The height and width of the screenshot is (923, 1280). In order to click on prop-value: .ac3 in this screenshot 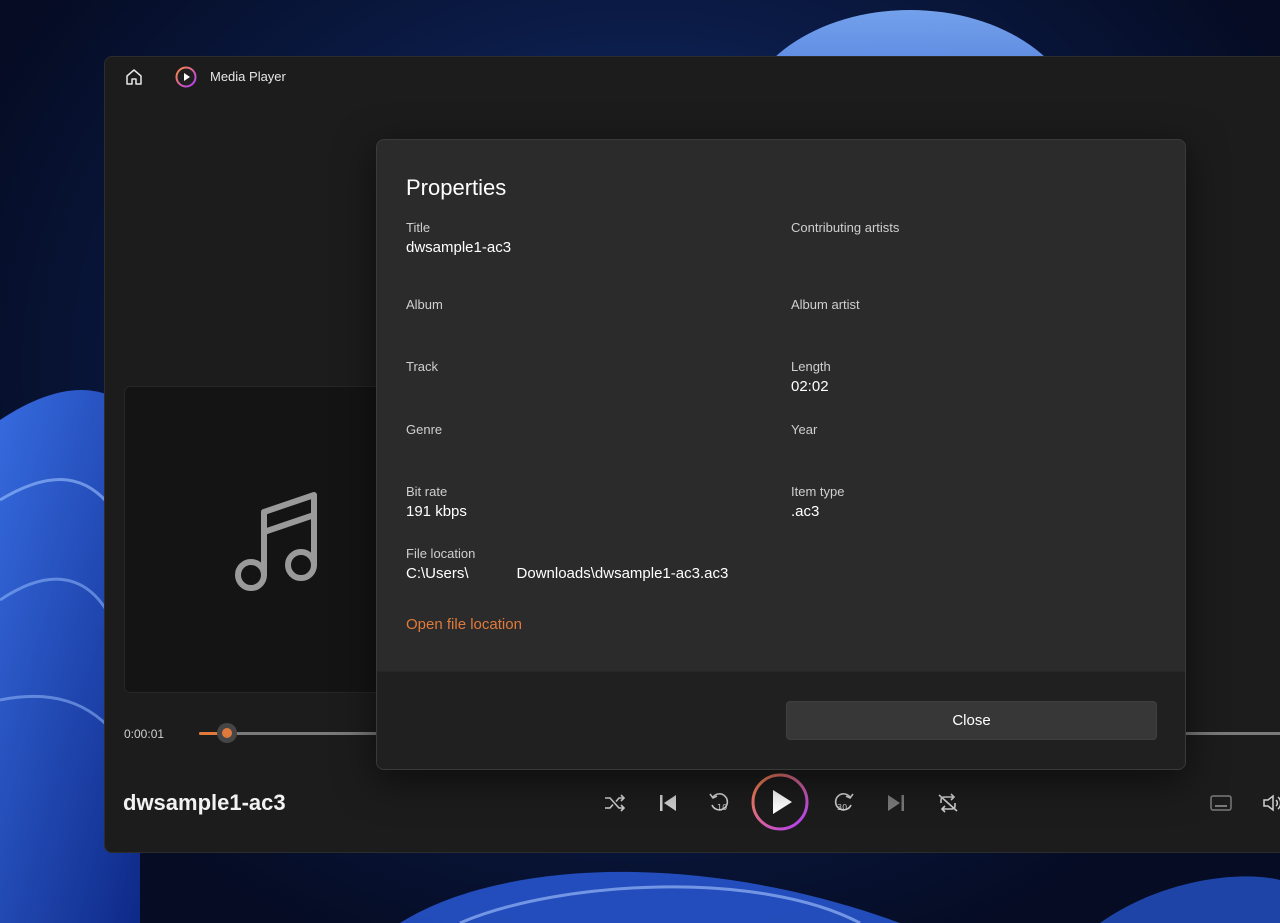, I will do `click(805, 511)`.